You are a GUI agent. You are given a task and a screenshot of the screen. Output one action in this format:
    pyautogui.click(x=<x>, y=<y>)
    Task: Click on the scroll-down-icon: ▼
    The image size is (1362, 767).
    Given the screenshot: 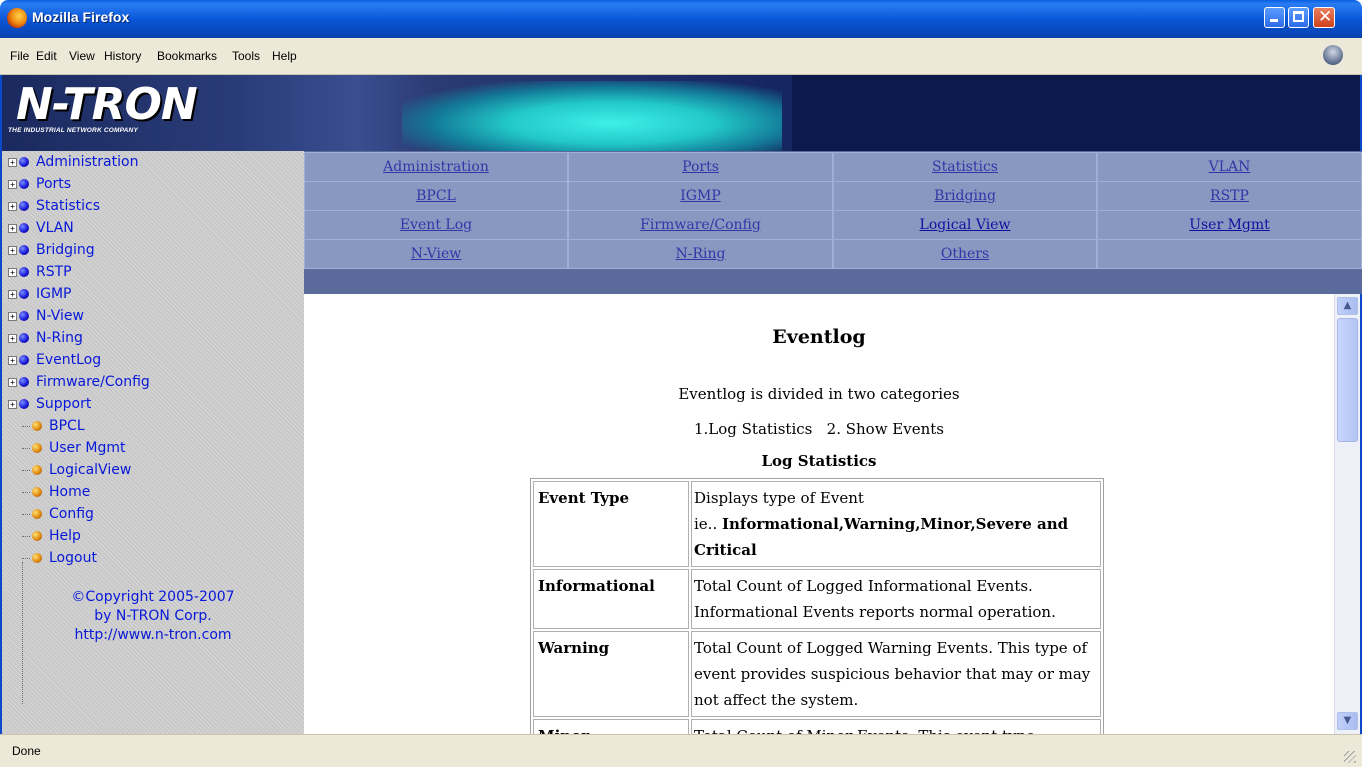 What is the action you would take?
    pyautogui.click(x=1347, y=721)
    